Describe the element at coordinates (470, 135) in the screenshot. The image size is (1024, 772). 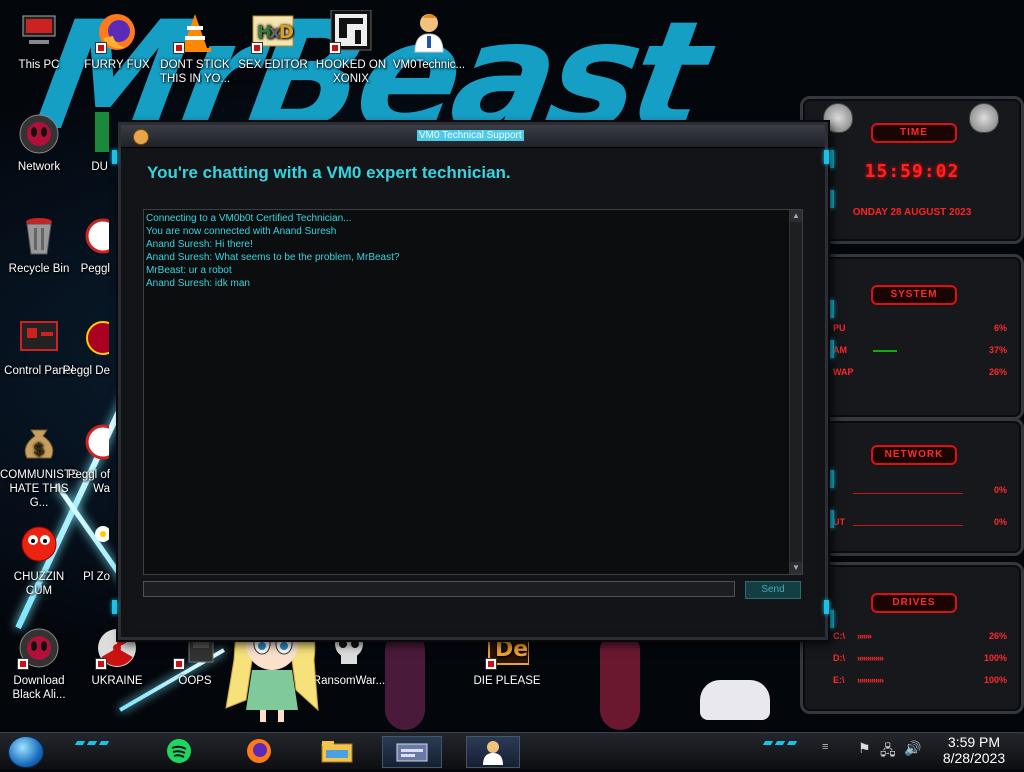
I see `window-title: VM0 Technical Support` at that location.